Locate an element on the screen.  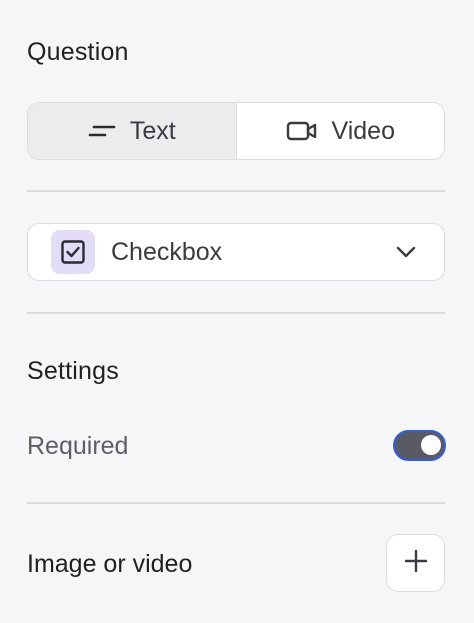
mode-text-button: Text is located at coordinates (132, 131).